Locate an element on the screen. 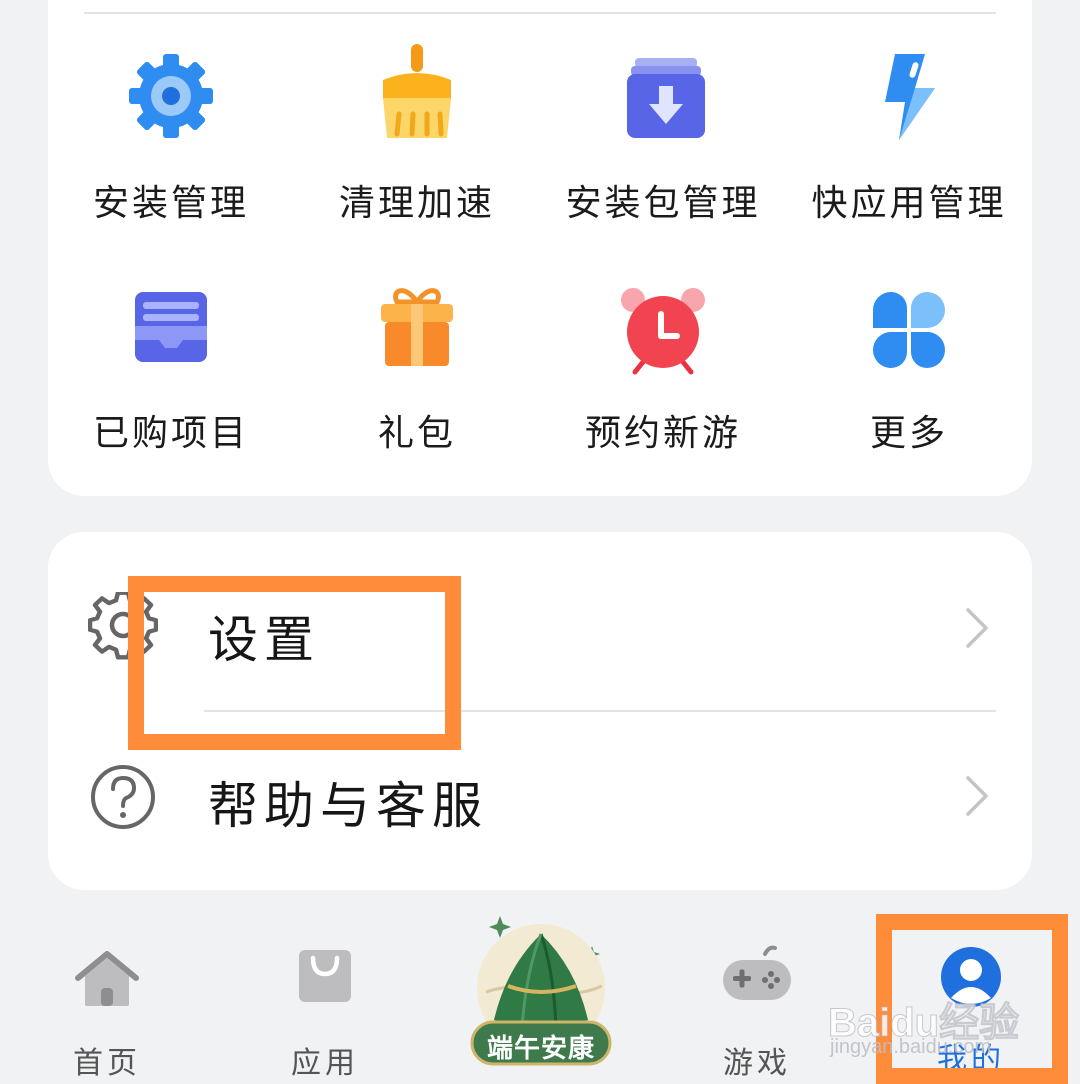  settings-gear-icon is located at coordinates (123, 626).